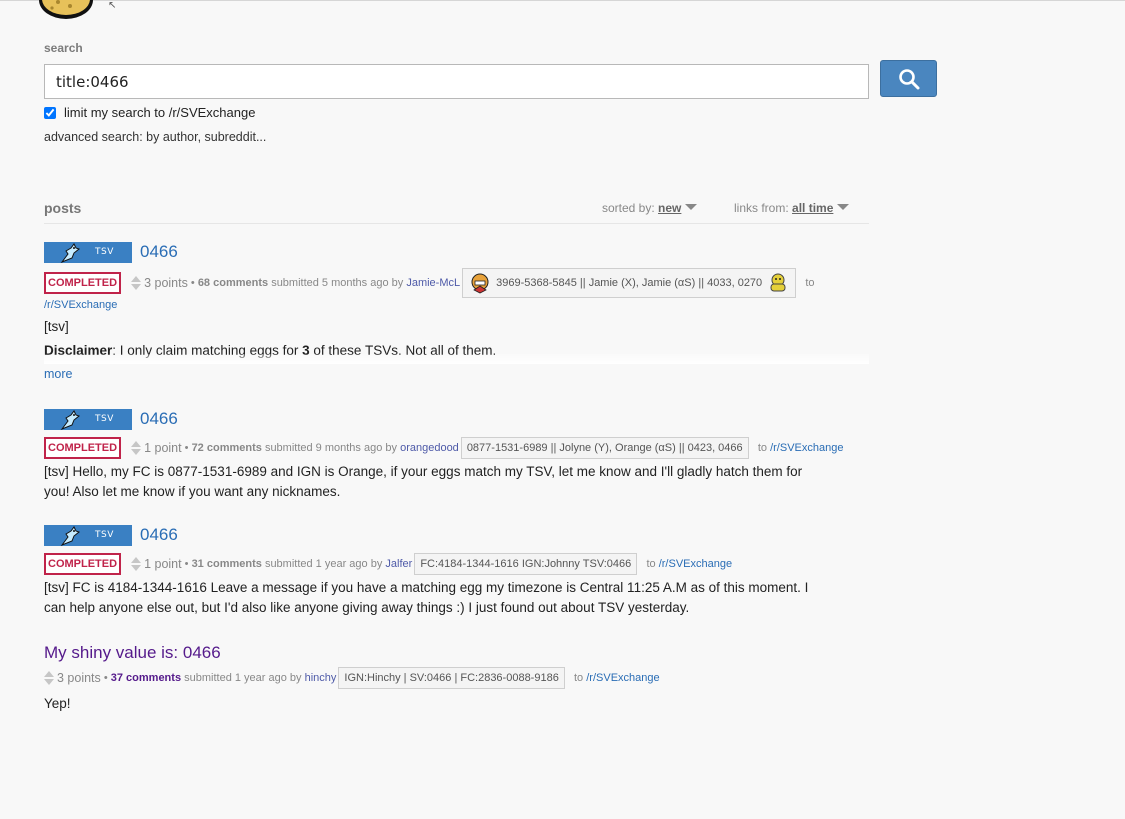 This screenshot has width=1125, height=819. What do you see at coordinates (56, 326) in the screenshot?
I see `post-body-line: [tsv]` at bounding box center [56, 326].